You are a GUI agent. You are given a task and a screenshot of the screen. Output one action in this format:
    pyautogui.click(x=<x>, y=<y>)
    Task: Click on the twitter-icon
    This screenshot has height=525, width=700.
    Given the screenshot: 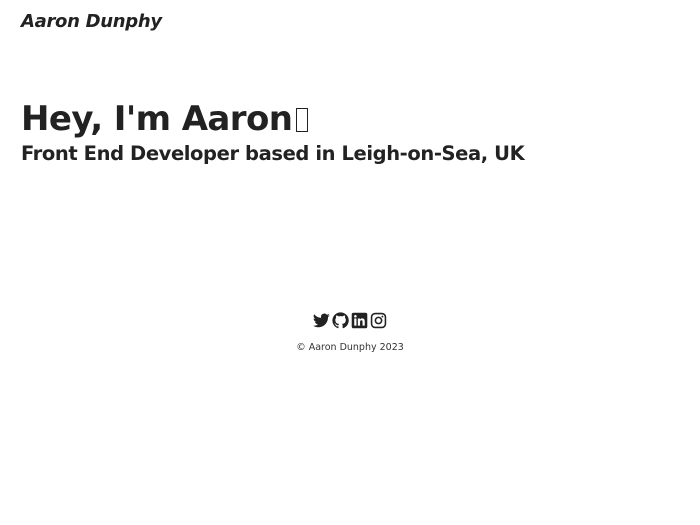 What is the action you would take?
    pyautogui.click(x=321, y=320)
    